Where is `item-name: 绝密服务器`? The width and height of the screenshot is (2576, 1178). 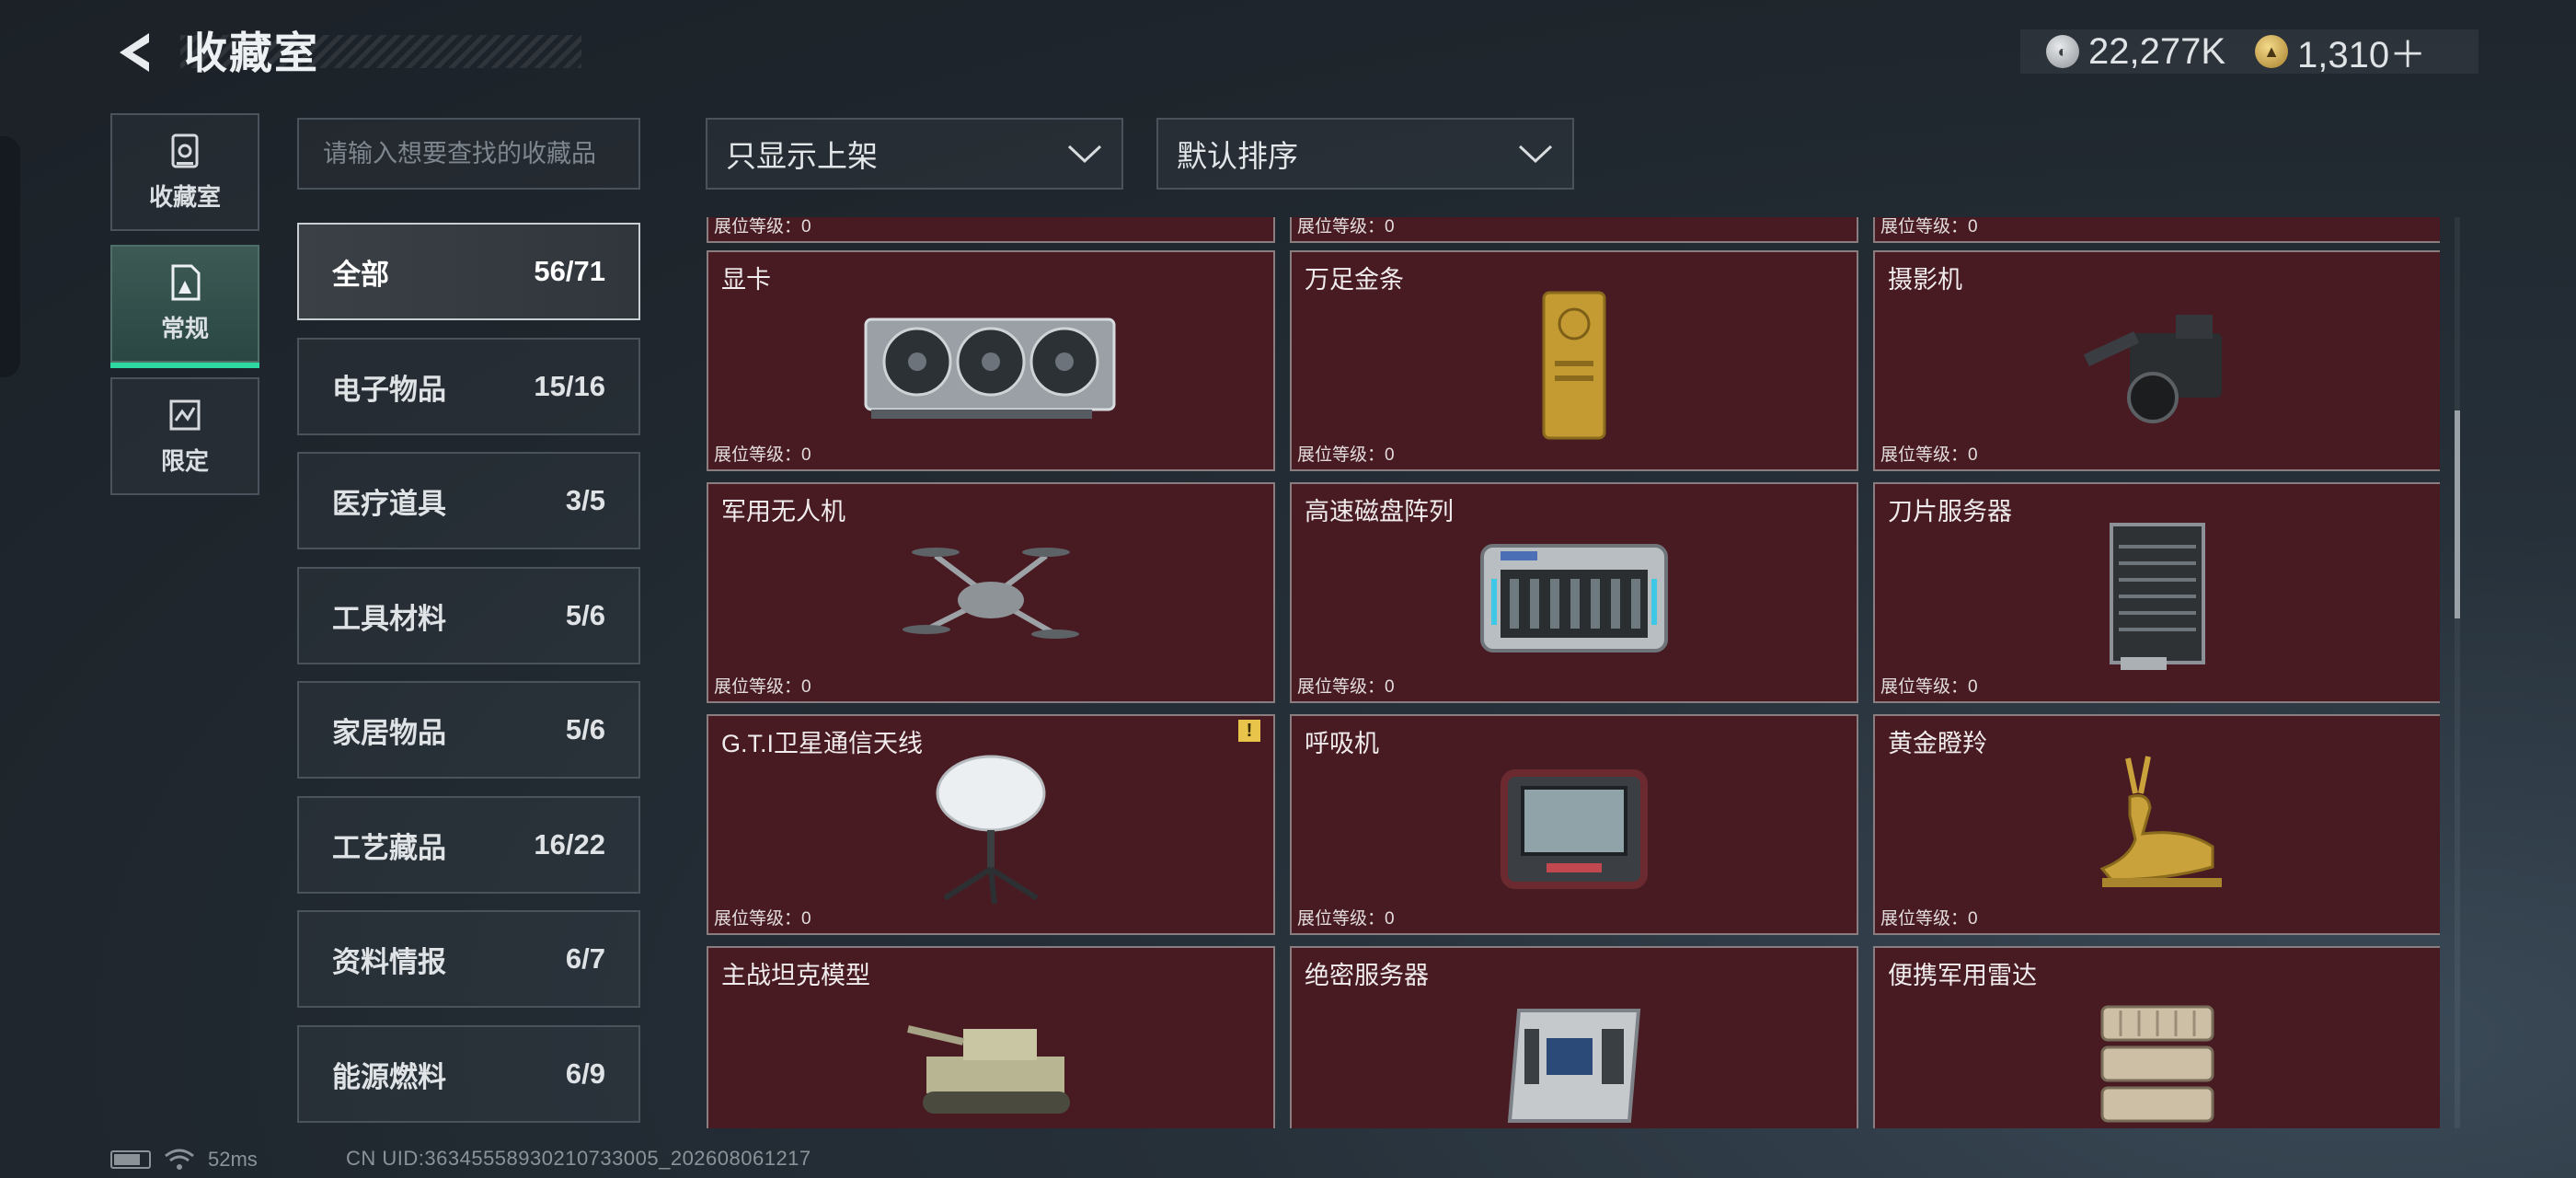 item-name: 绝密服务器 is located at coordinates (1367, 976).